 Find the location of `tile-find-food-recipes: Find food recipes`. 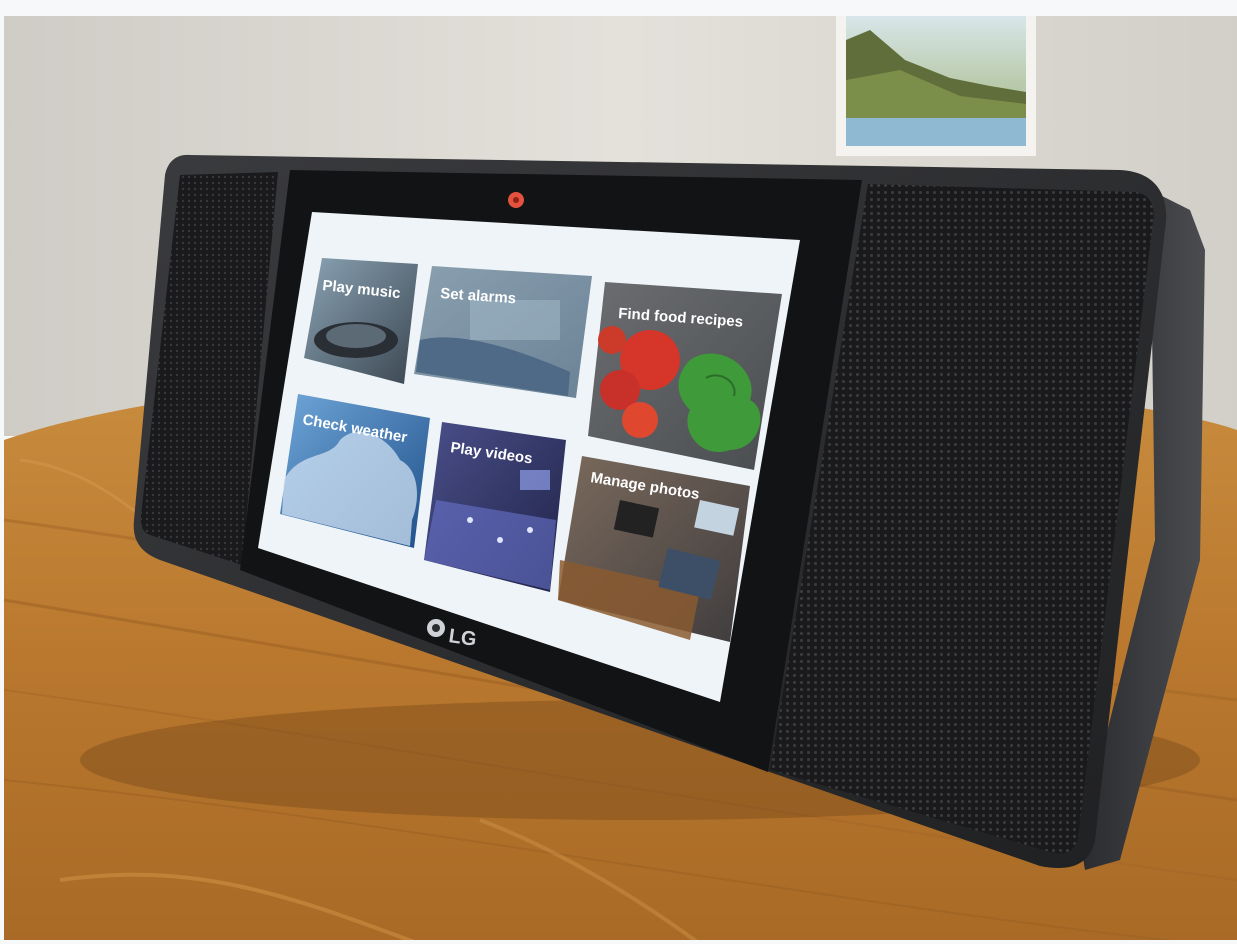

tile-find-food-recipes: Find food recipes is located at coordinates (685, 376).